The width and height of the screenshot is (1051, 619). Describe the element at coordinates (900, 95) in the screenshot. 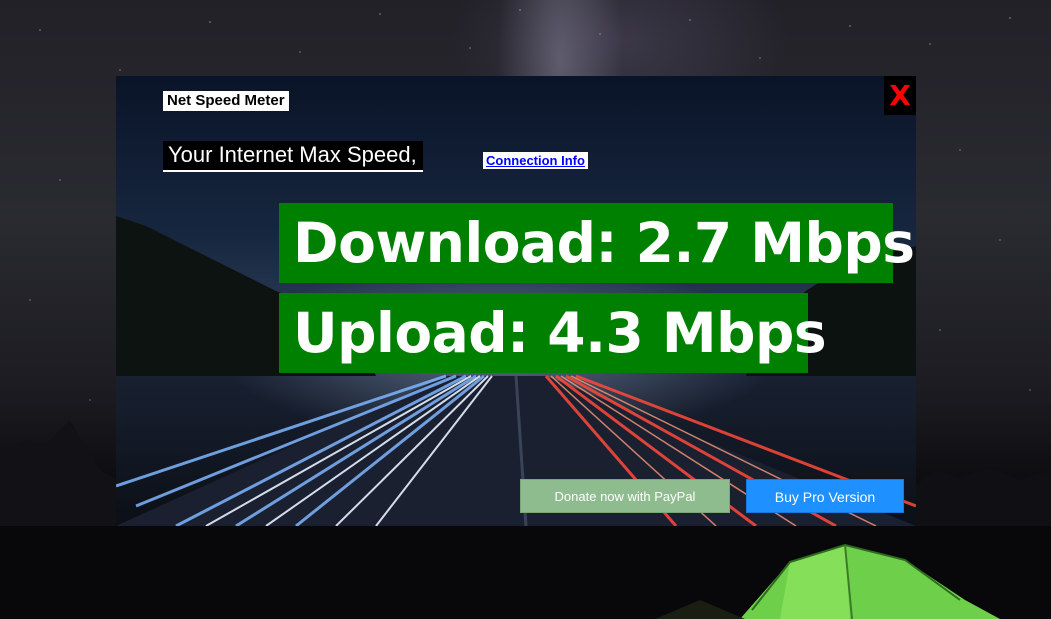

I see `close-button: X` at that location.